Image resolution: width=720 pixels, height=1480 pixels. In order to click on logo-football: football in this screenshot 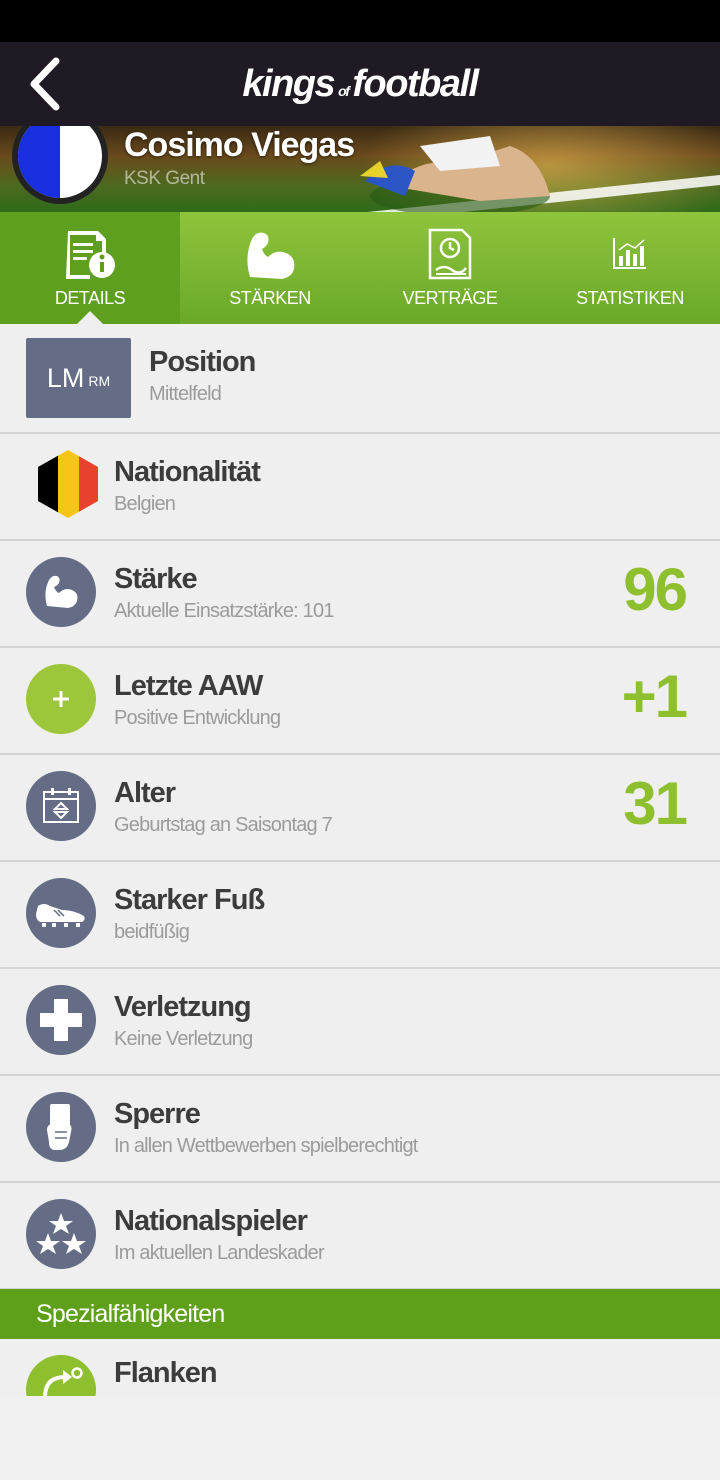, I will do `click(415, 83)`.